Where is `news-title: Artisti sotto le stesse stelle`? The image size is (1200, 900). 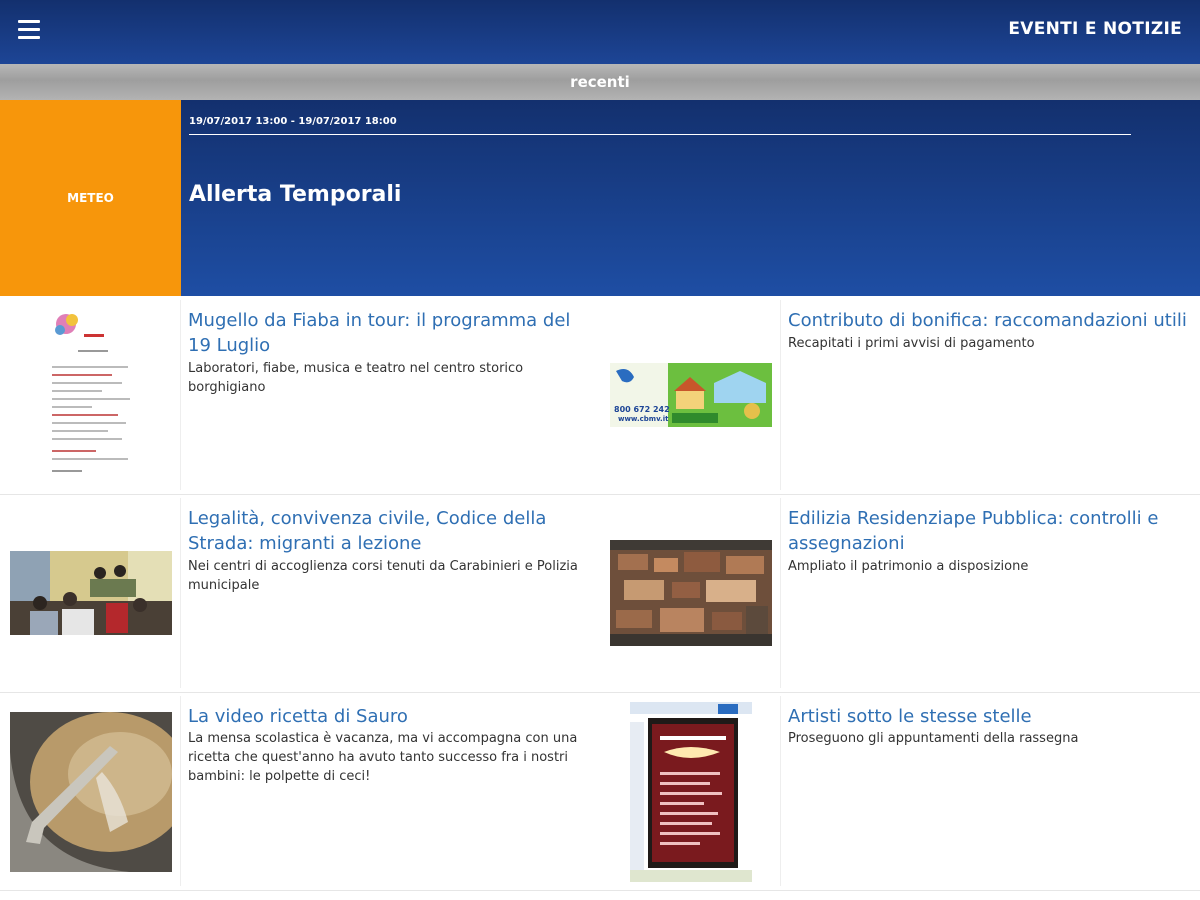
news-title: Artisti sotto le stesse stelle is located at coordinates (988, 716).